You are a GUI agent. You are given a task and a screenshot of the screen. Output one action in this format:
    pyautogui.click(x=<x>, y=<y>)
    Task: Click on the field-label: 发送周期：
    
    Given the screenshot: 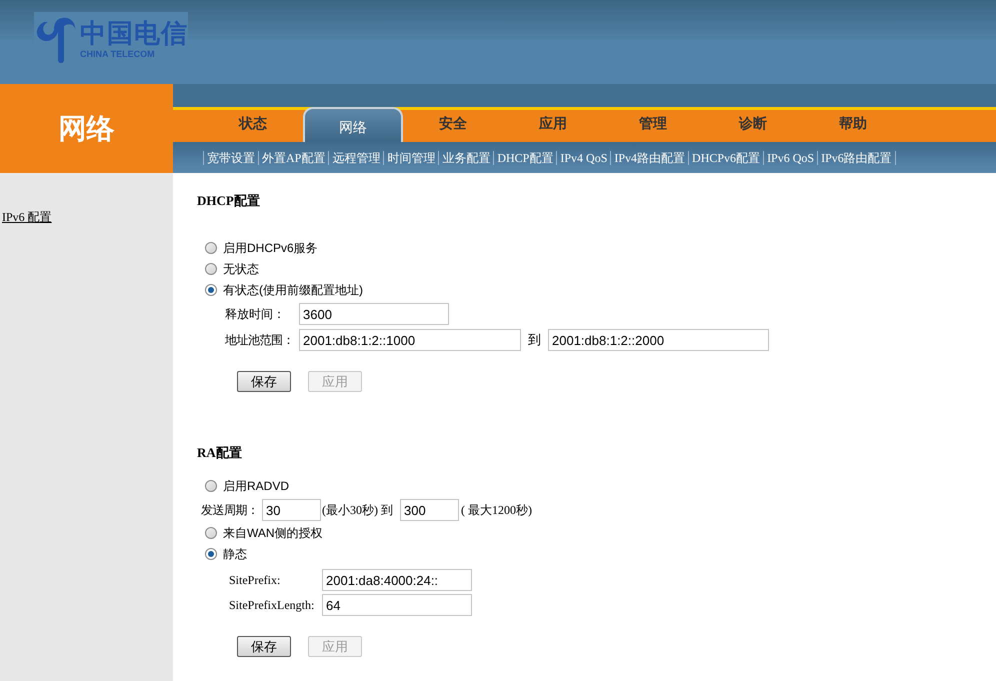 What is the action you would take?
    pyautogui.click(x=230, y=510)
    